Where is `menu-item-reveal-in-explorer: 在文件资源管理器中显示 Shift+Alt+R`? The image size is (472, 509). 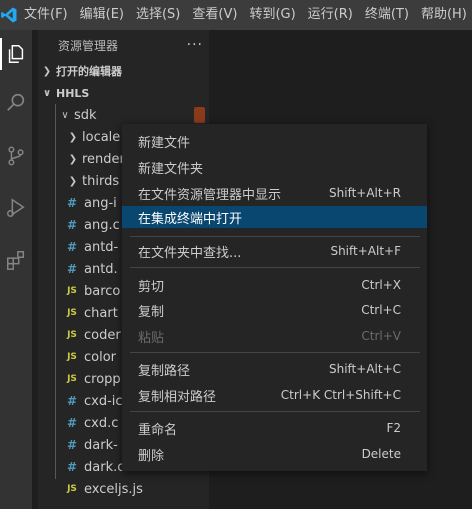 menu-item-reveal-in-explorer: 在文件资源管理器中显示 Shift+Alt+R is located at coordinates (274, 193).